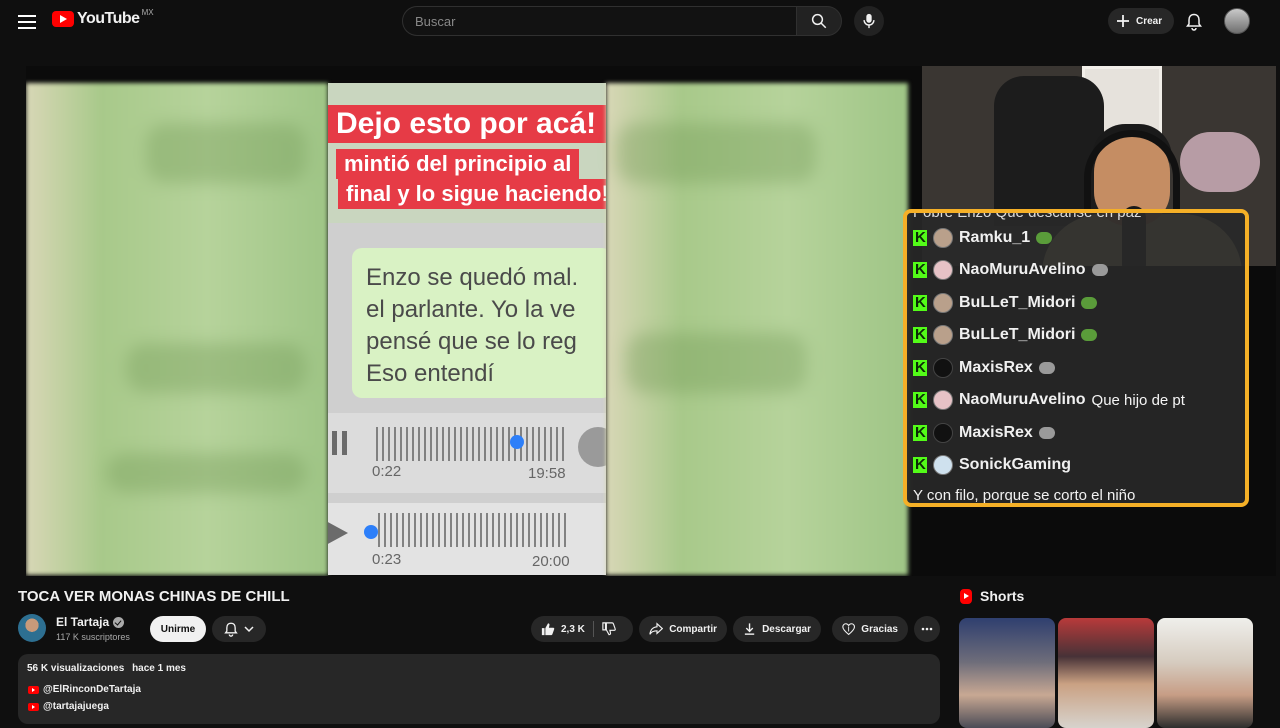  I want to click on search-icon, so click(819, 21).